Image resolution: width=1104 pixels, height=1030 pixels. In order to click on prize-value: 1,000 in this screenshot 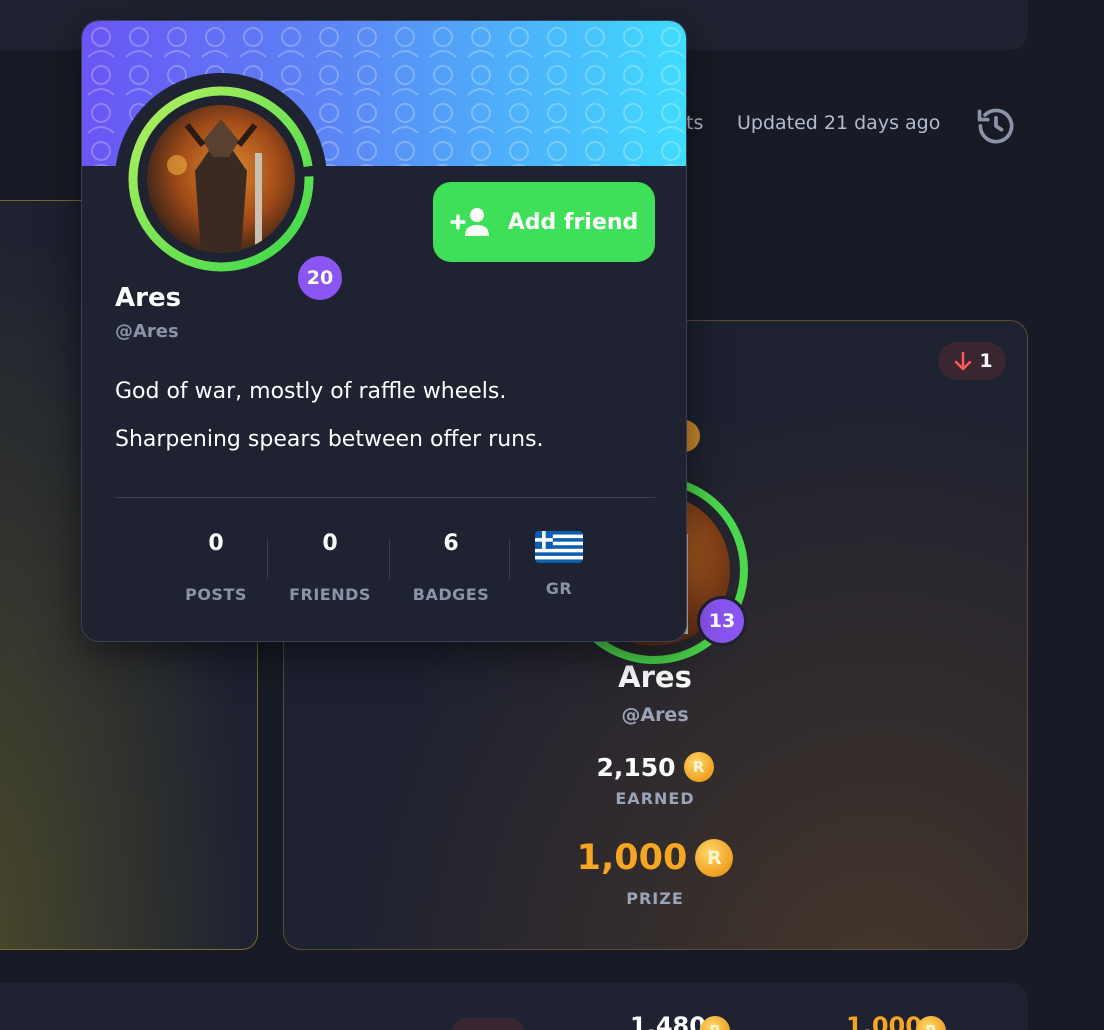, I will do `click(632, 858)`.